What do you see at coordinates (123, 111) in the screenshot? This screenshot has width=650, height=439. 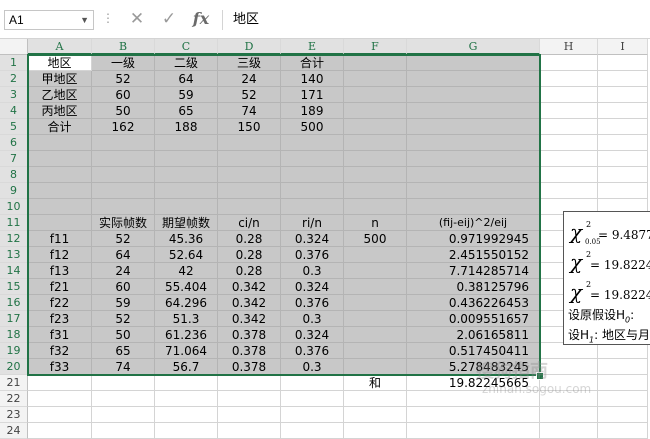 I see `cell-b4: 50` at bounding box center [123, 111].